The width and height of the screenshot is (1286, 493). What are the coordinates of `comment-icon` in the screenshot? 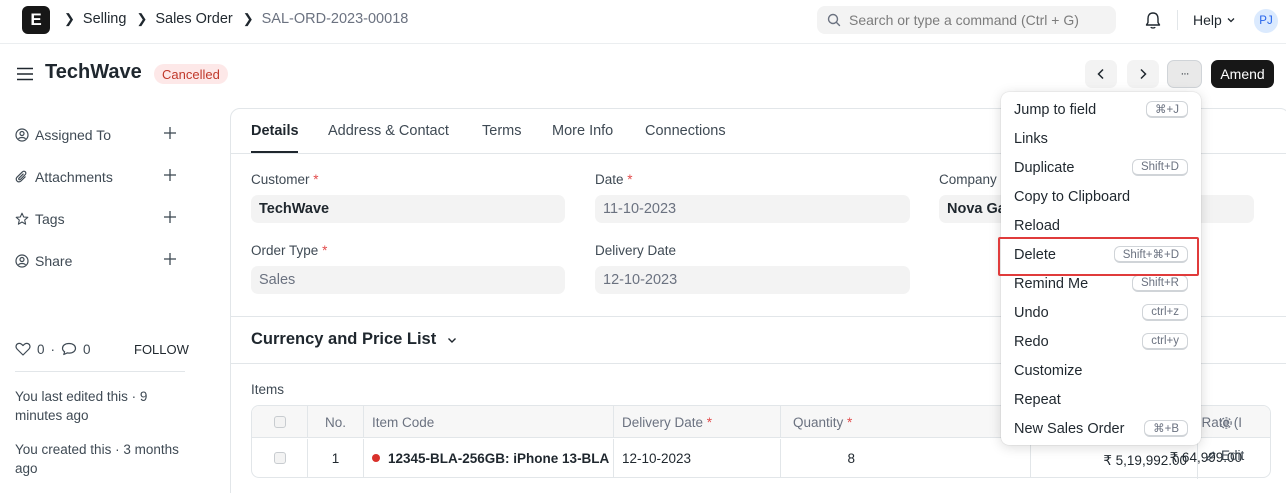 It's located at (69, 349).